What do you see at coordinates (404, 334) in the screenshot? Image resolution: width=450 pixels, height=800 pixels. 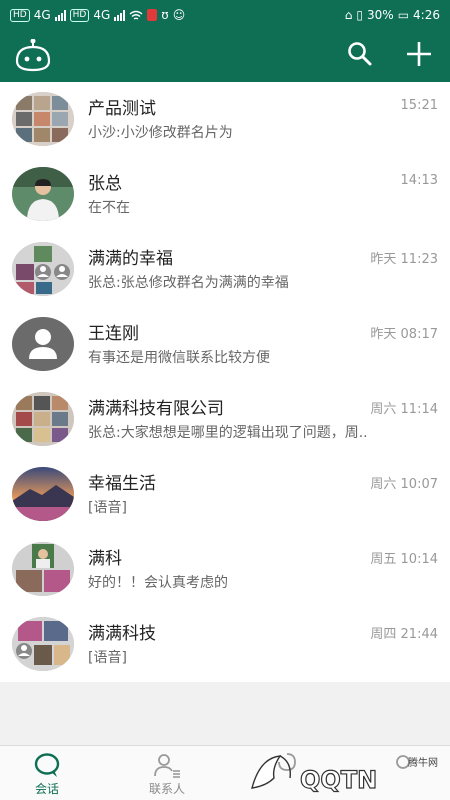 I see `conversation-time: 昨天 08:17` at bounding box center [404, 334].